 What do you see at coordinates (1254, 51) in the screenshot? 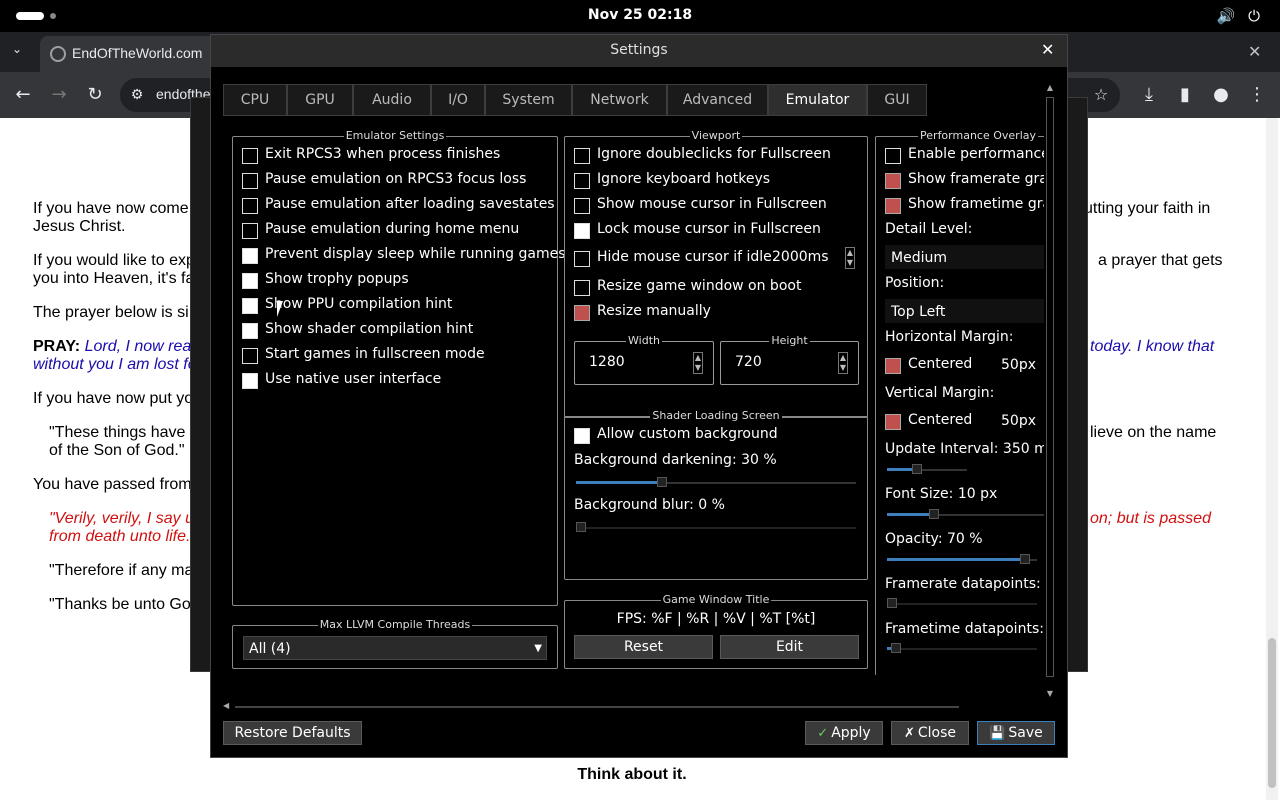
I see `window-close-icon: ✕` at bounding box center [1254, 51].